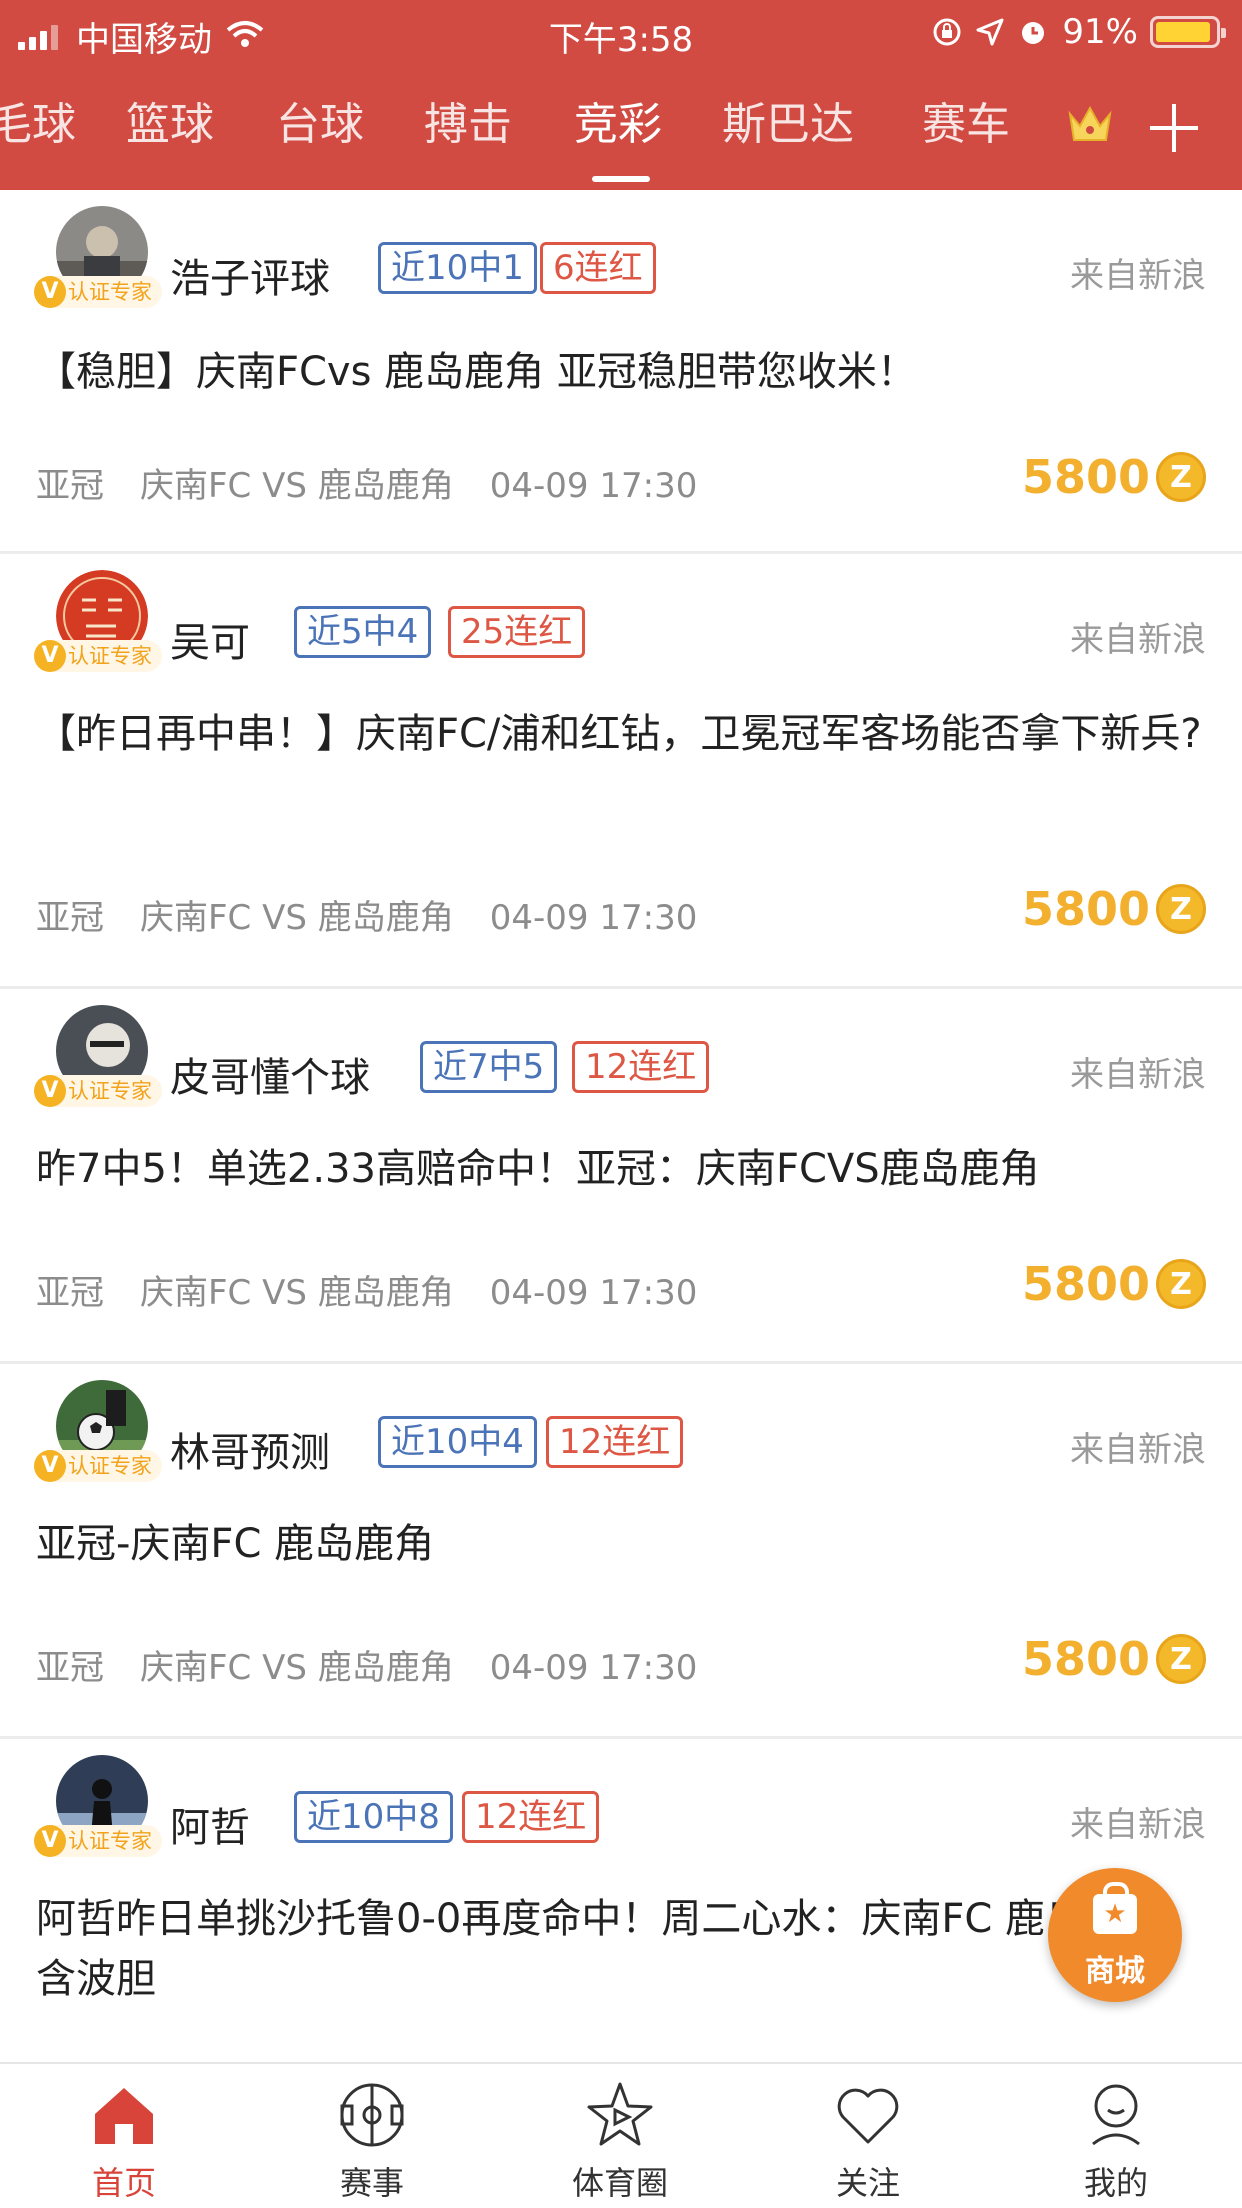 The width and height of the screenshot is (1242, 2208). I want to click on record-tag: 近10中1, so click(457, 268).